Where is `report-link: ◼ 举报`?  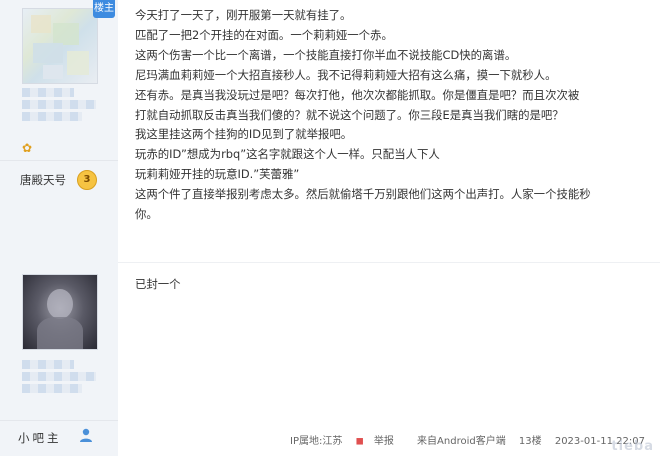 report-link: ◼ 举报 is located at coordinates (380, 441).